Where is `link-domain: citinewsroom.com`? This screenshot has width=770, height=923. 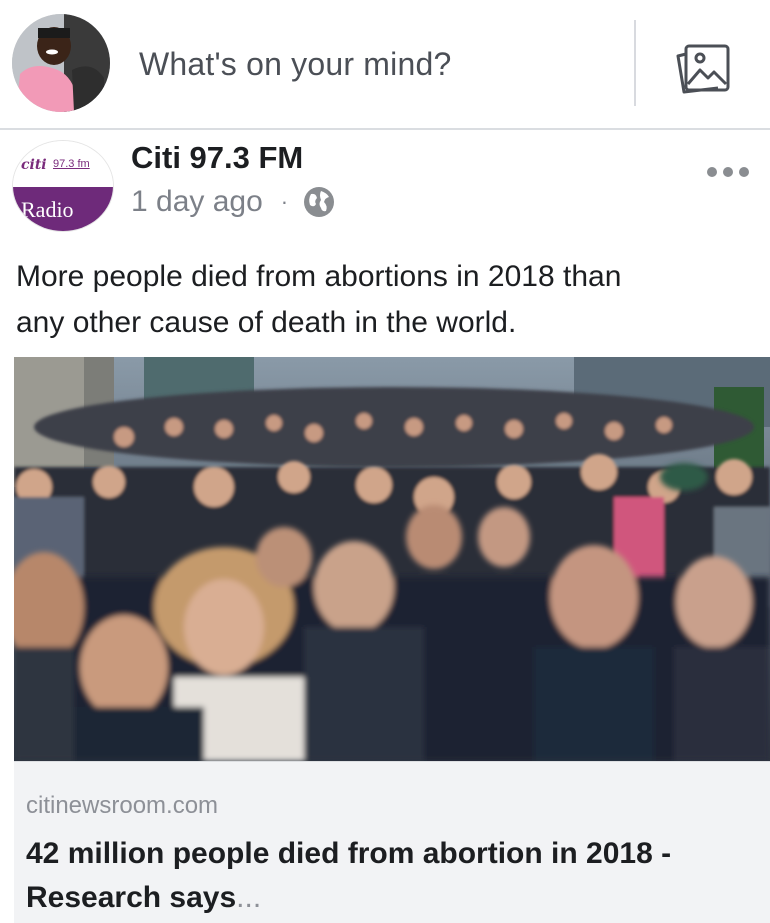 link-domain: citinewsroom.com is located at coordinates (122, 805).